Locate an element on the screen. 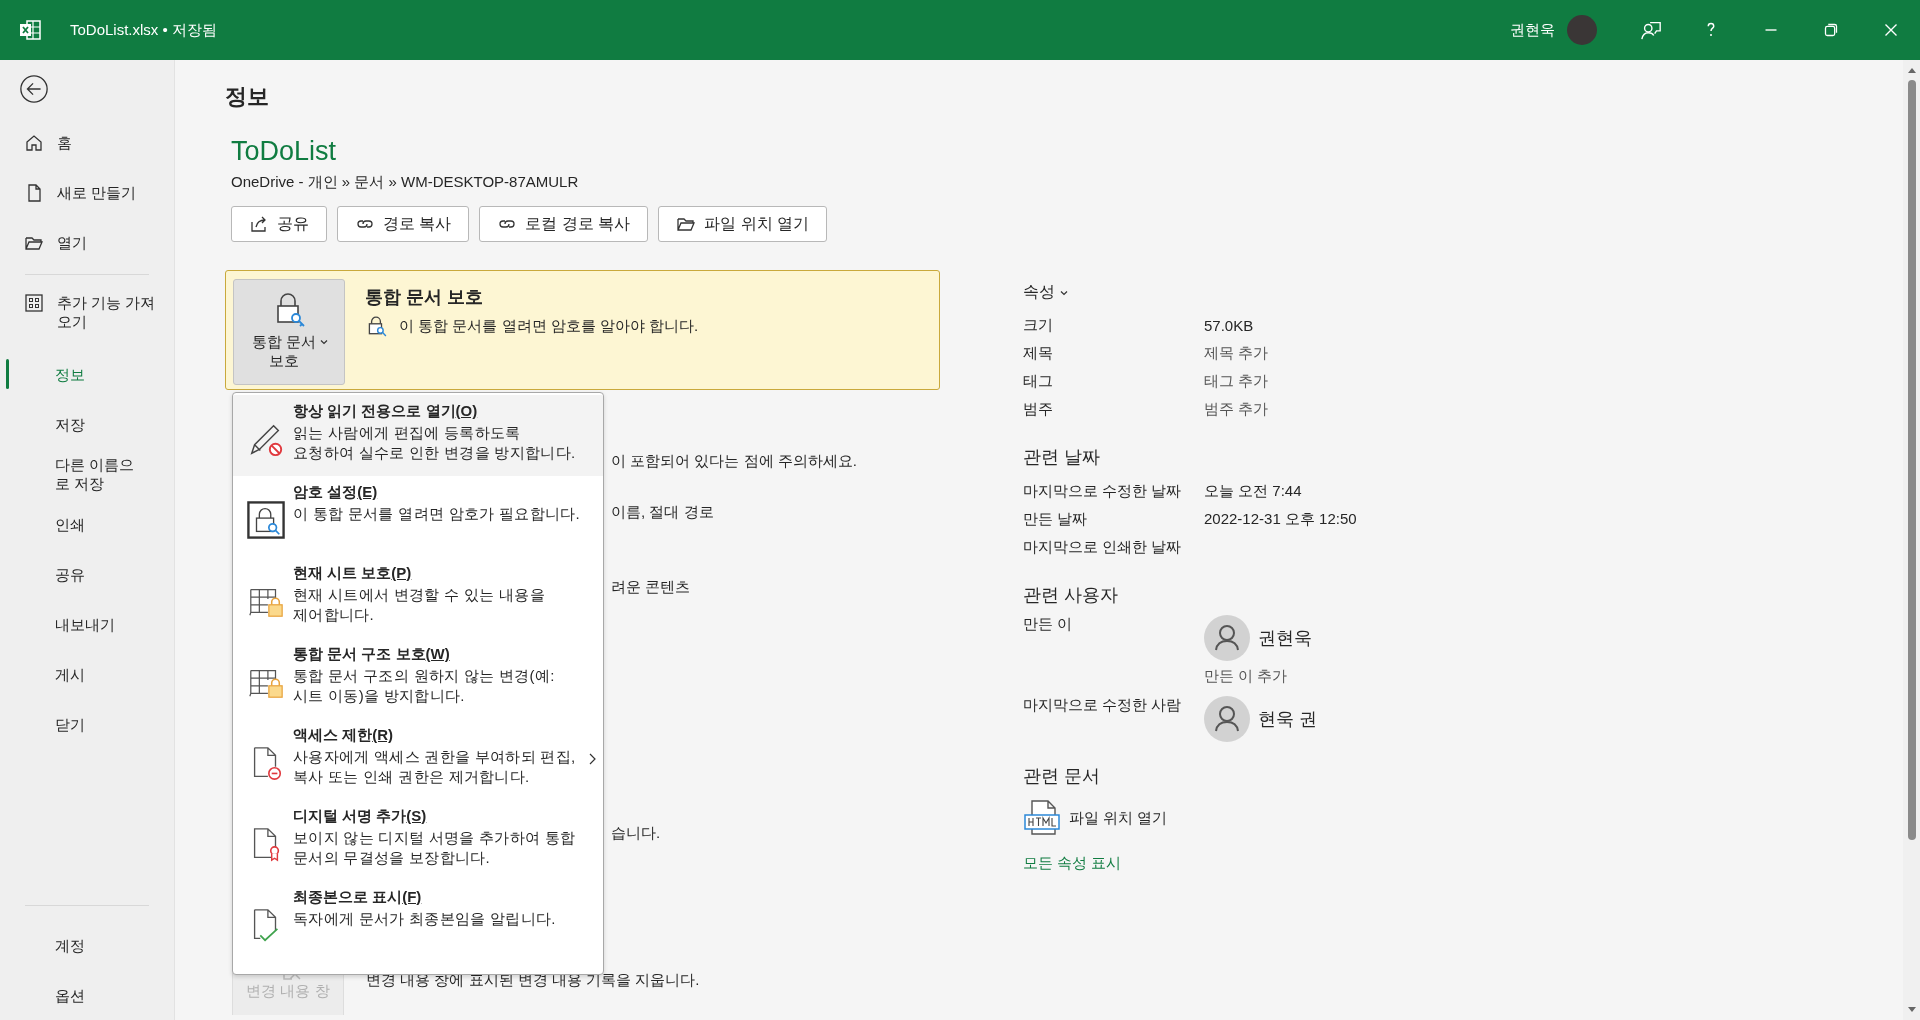 This screenshot has height=1020, width=1920. sidebar-item: 정보 is located at coordinates (87, 374).